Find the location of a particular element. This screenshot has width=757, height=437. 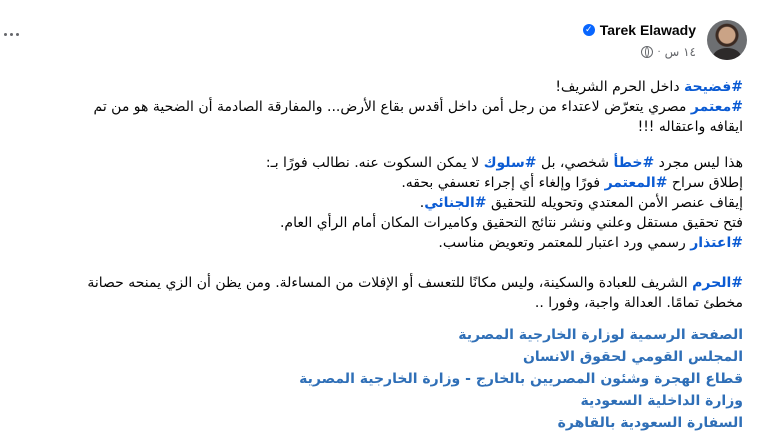

hashtag-link: #سلوك is located at coordinates (510, 163).